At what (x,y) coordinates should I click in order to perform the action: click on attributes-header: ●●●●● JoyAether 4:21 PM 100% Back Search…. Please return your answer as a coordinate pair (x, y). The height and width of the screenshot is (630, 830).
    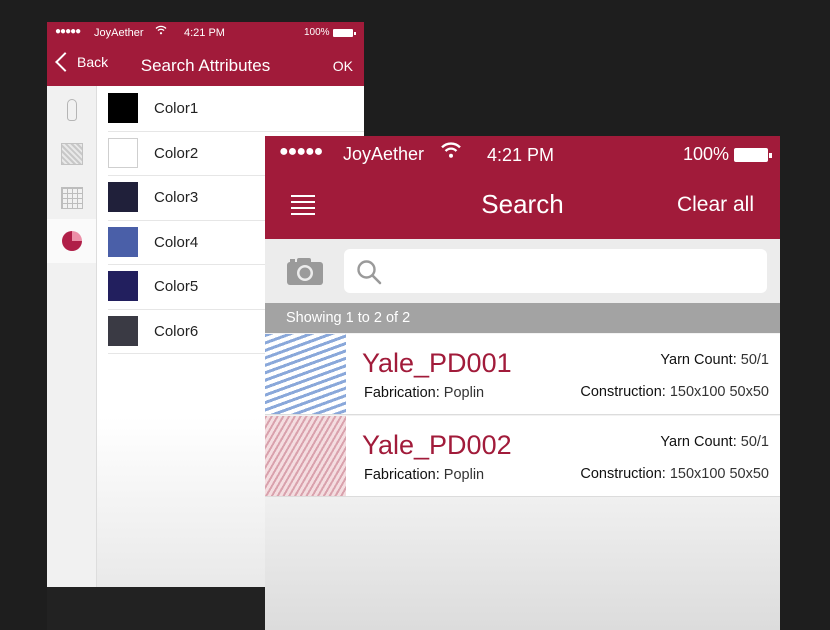
    Looking at the image, I should click on (205, 54).